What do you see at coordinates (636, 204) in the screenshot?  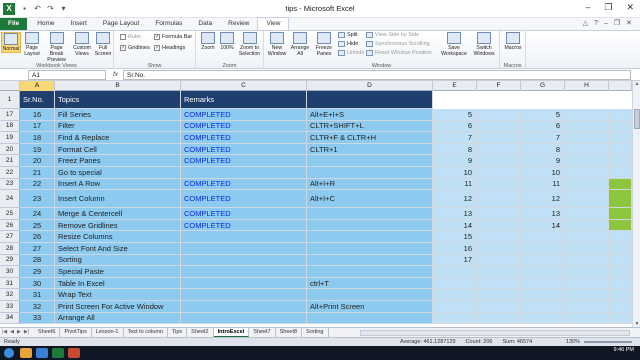 I see `vertical-scrollbar: ▲ ▼` at bounding box center [636, 204].